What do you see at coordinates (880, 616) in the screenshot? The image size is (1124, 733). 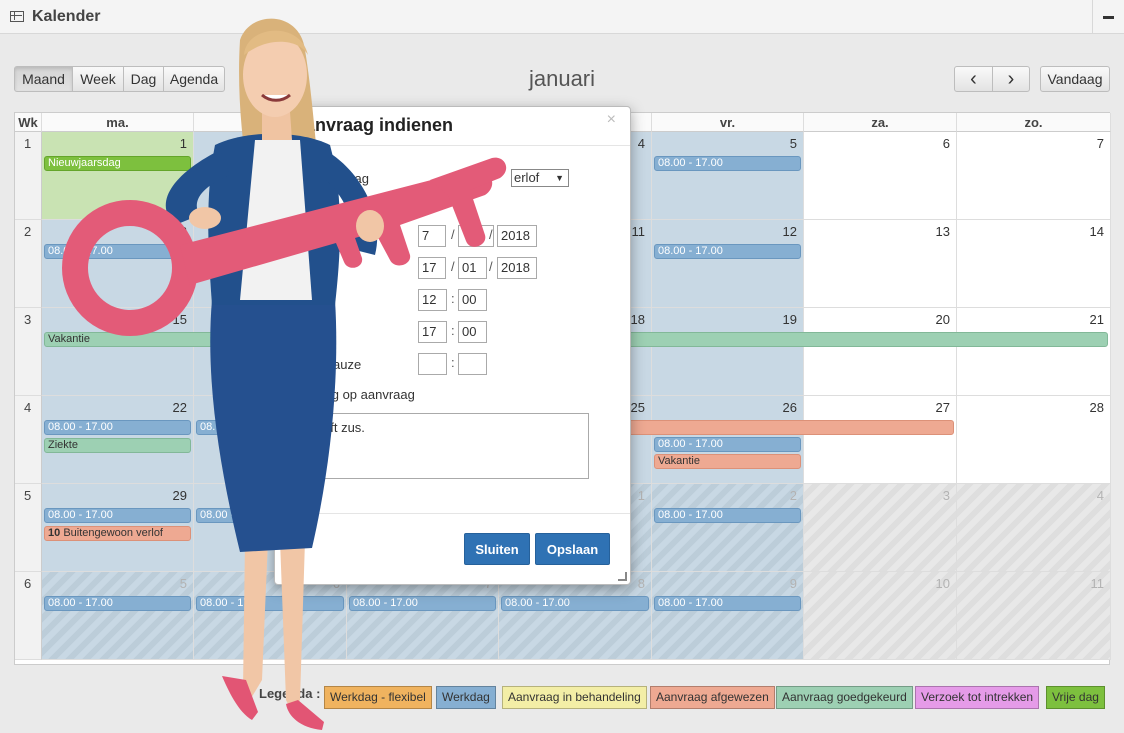 I see `day-cell: 10` at bounding box center [880, 616].